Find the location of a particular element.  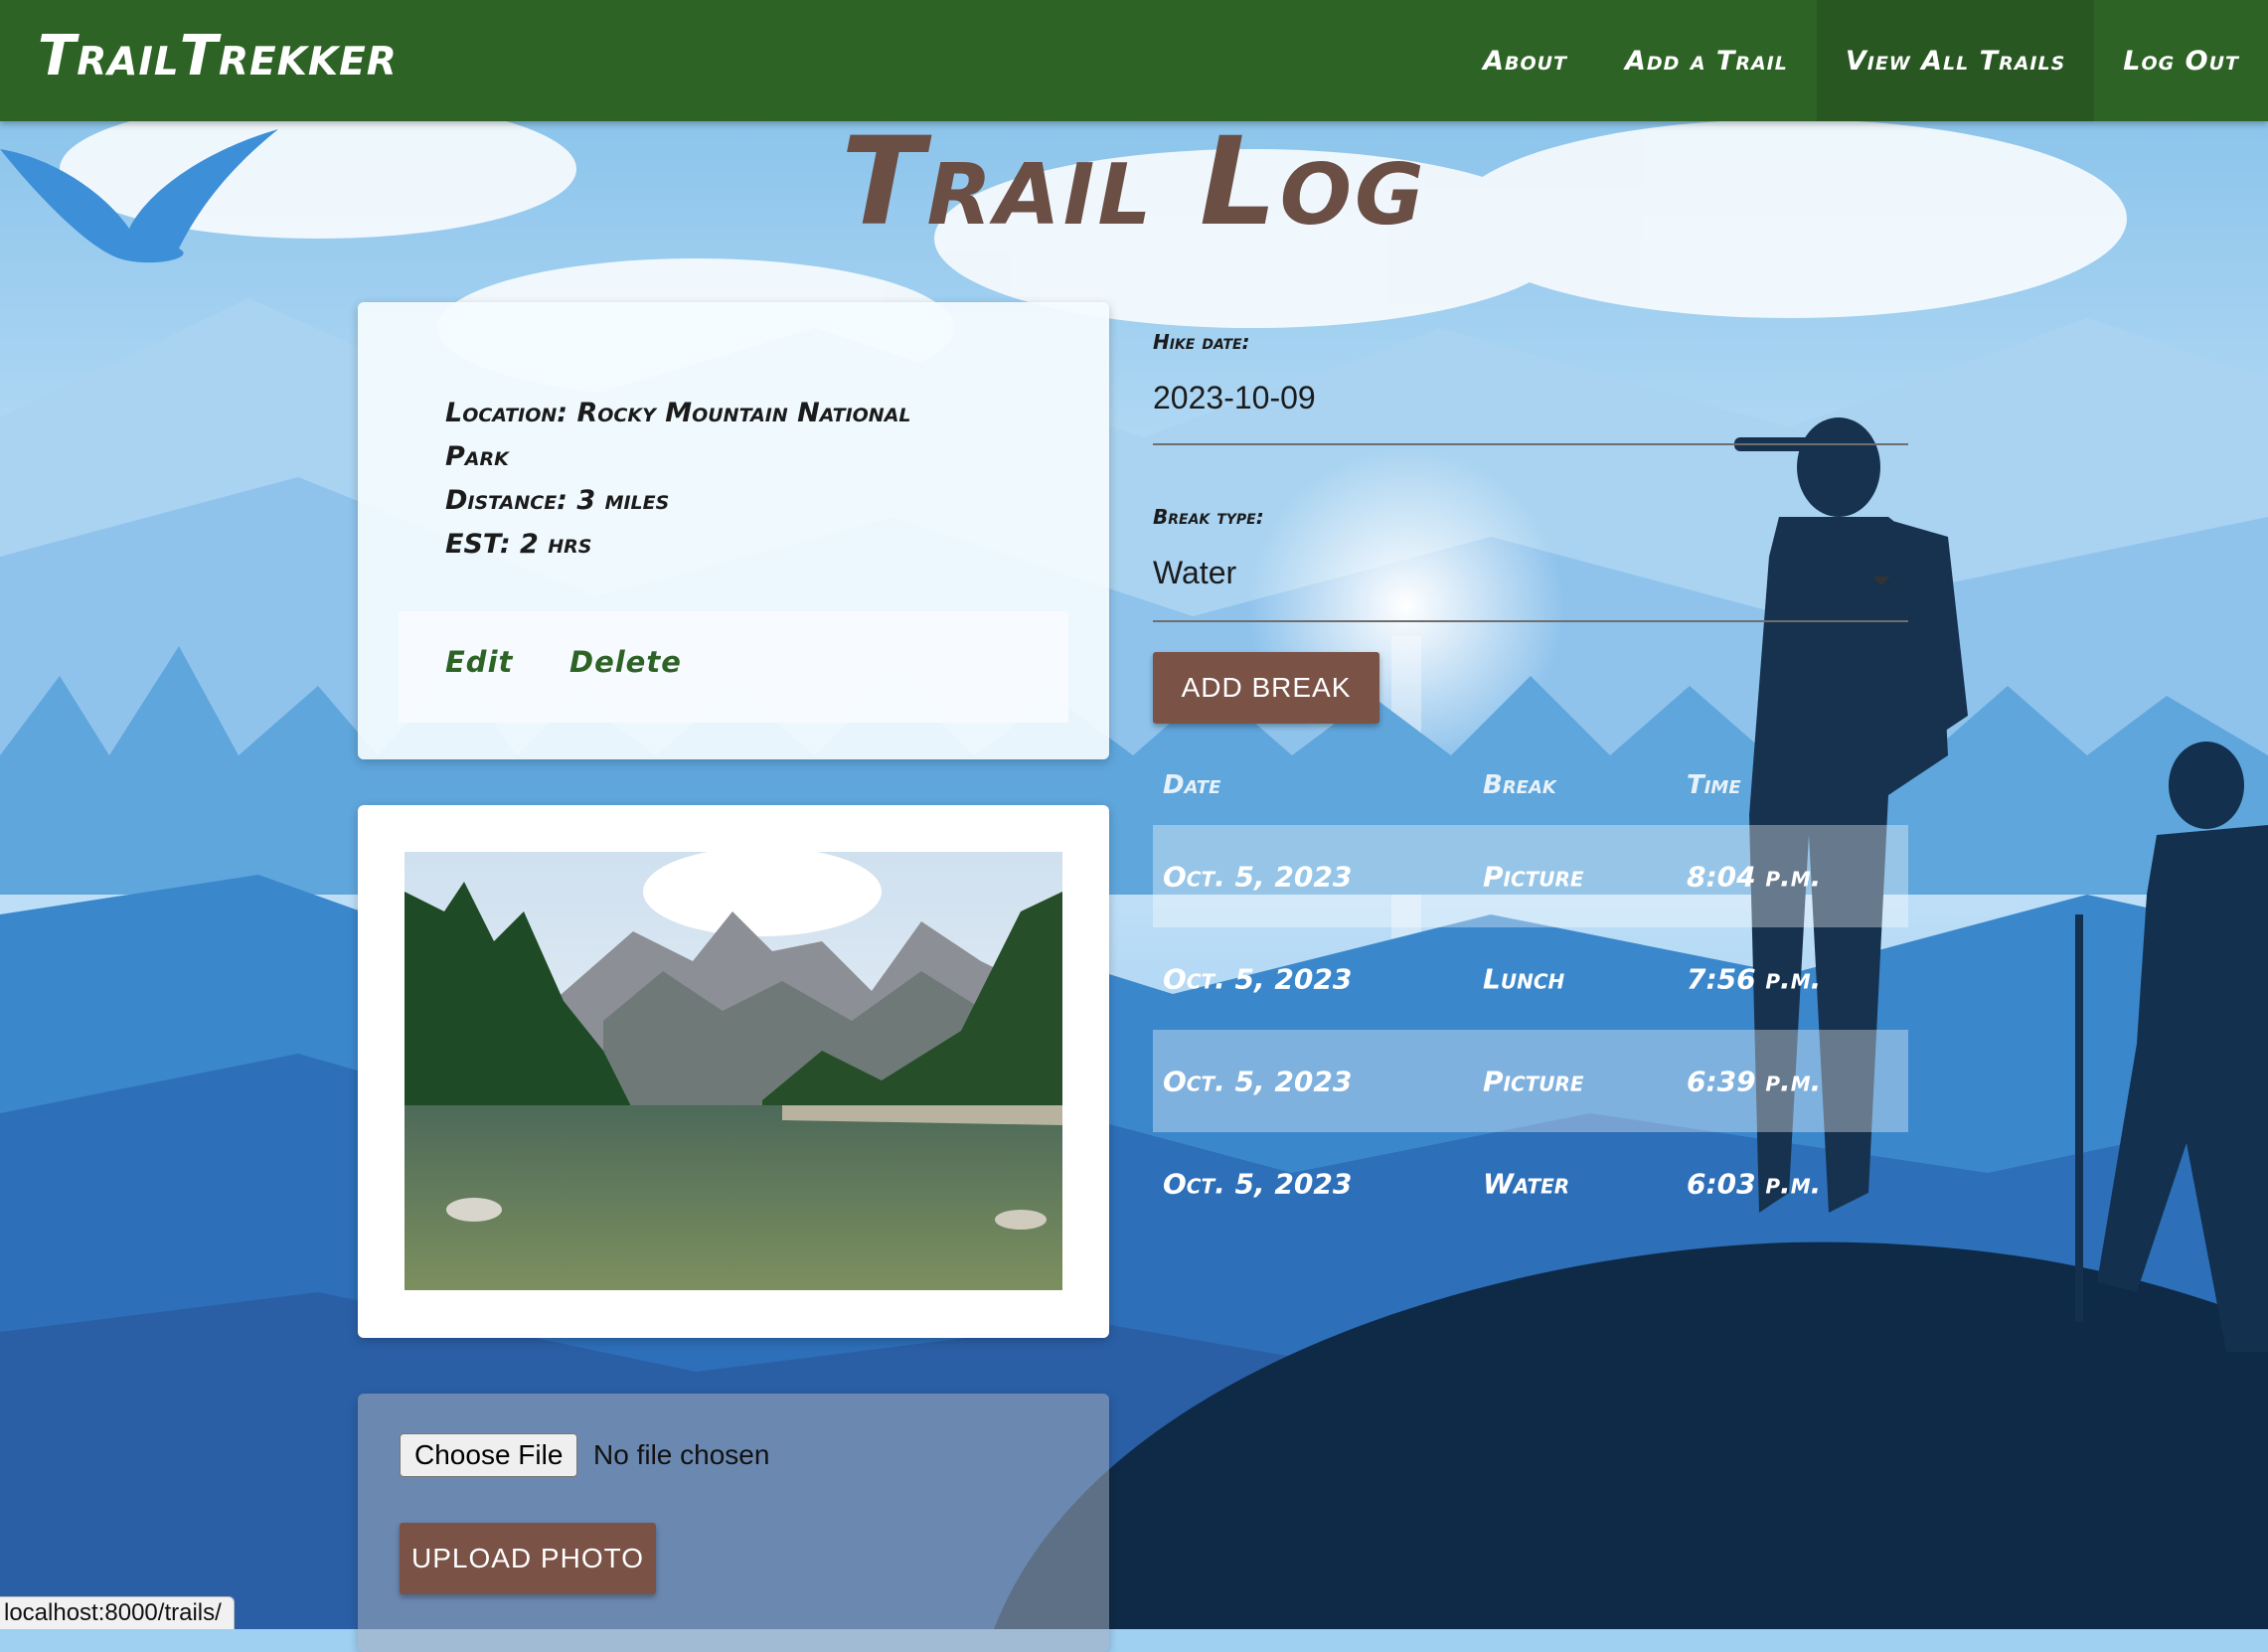

table-row: Oct. 5, 2023 Lunch 7:56 p.m. is located at coordinates (1530, 978).